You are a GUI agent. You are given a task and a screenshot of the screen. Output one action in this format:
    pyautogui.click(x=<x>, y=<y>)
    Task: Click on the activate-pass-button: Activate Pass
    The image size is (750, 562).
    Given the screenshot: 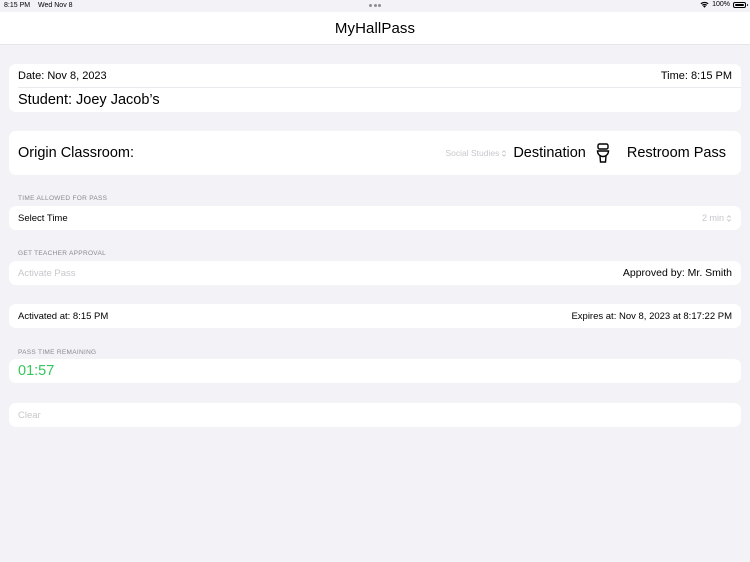 What is the action you would take?
    pyautogui.click(x=47, y=273)
    